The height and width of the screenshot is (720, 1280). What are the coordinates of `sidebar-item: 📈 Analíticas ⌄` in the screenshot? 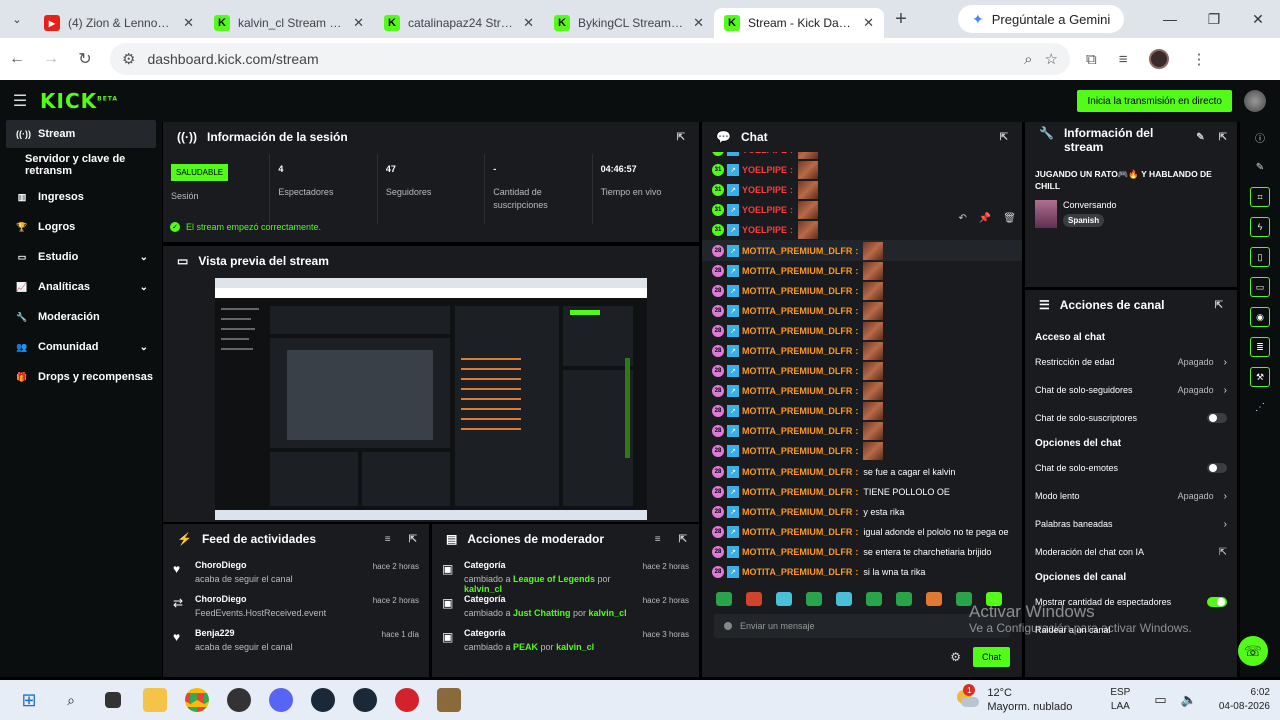 It's located at (81, 287).